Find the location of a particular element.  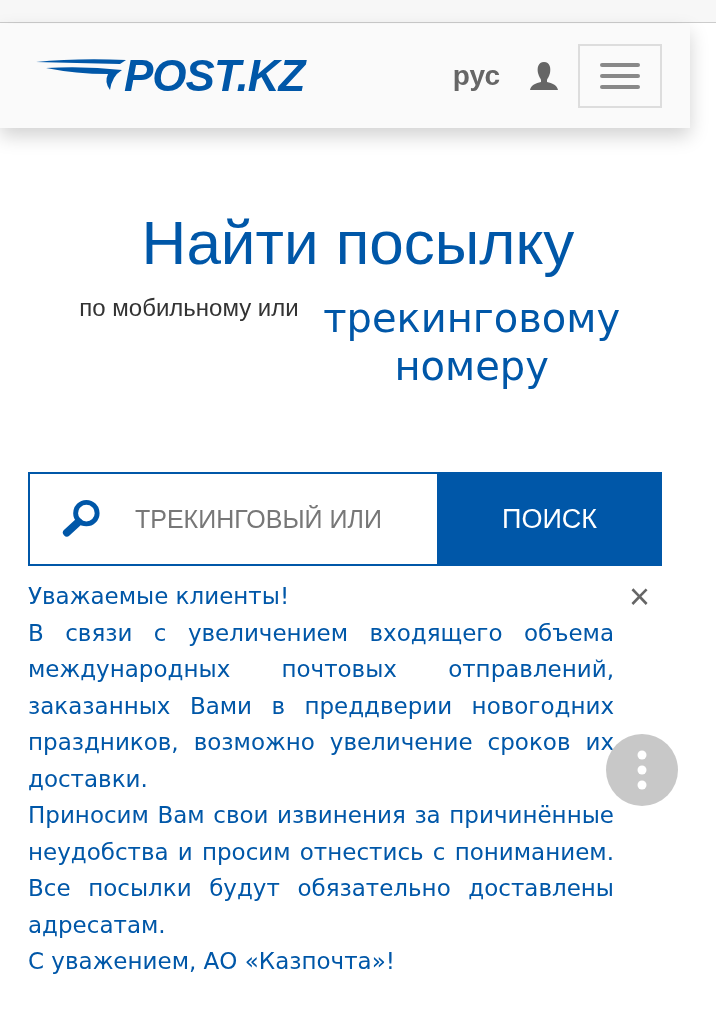

page-title: Найти посылку is located at coordinates (358, 243).